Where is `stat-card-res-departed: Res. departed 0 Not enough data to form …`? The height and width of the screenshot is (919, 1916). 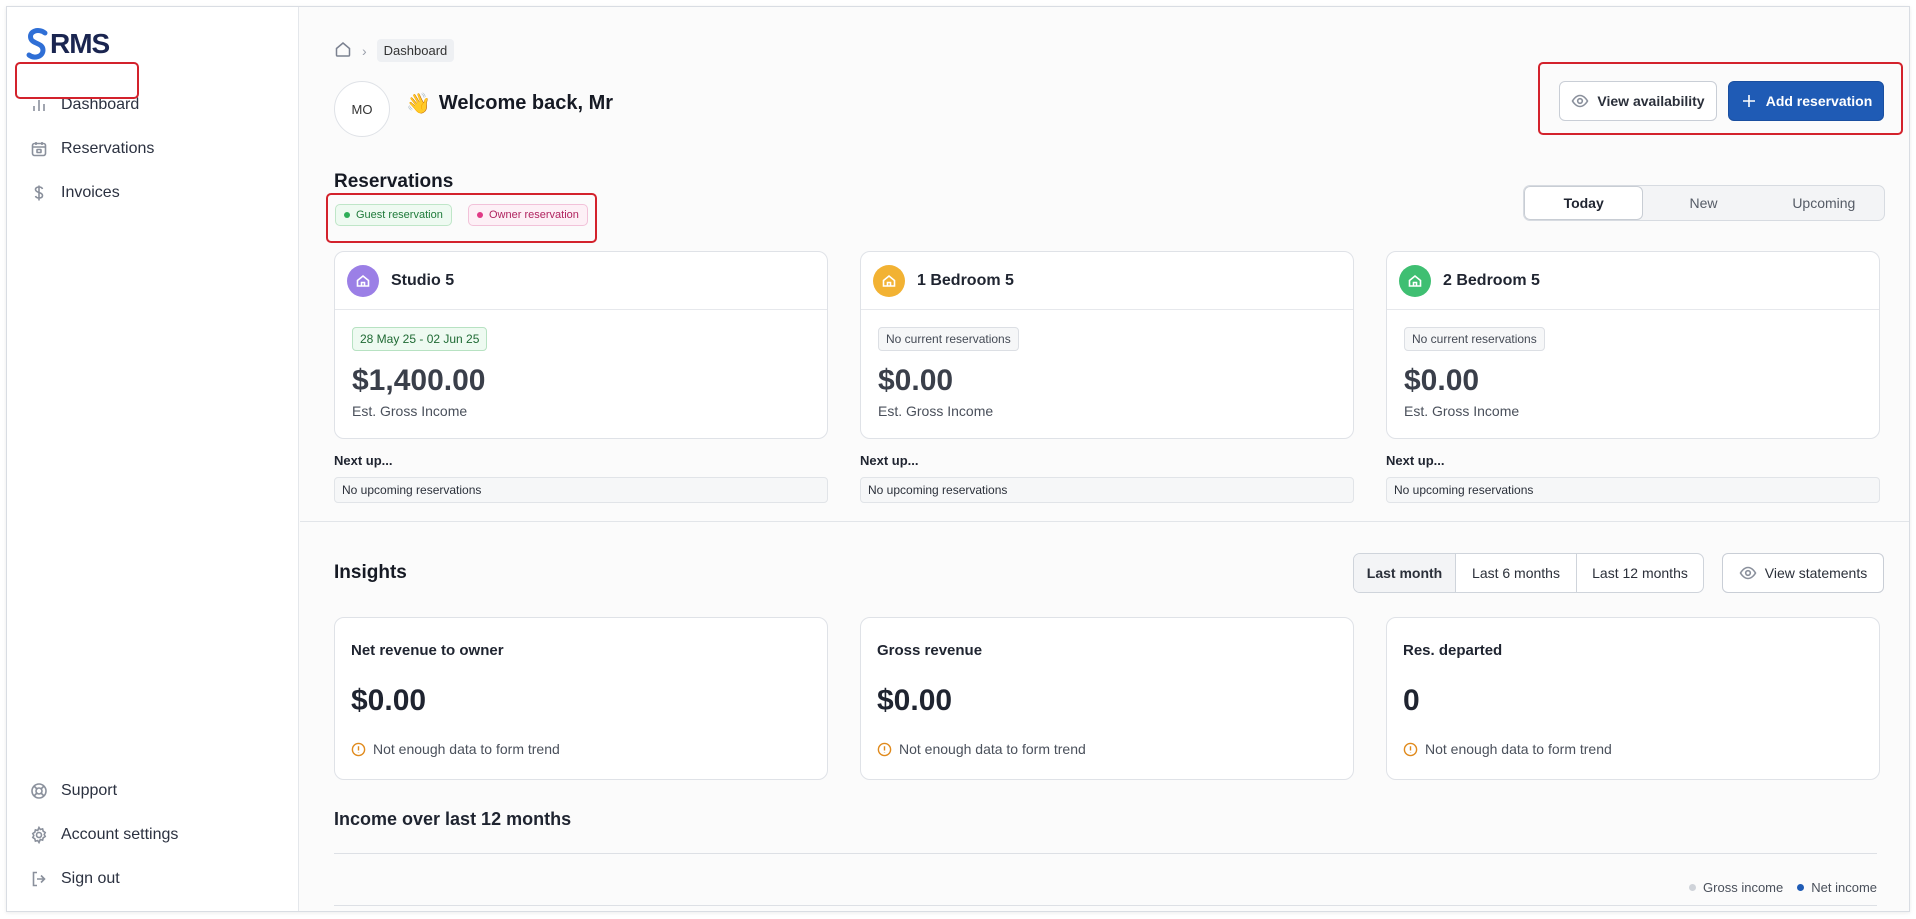
stat-card-res-departed: Res. departed 0 Not enough data to form … is located at coordinates (1633, 698).